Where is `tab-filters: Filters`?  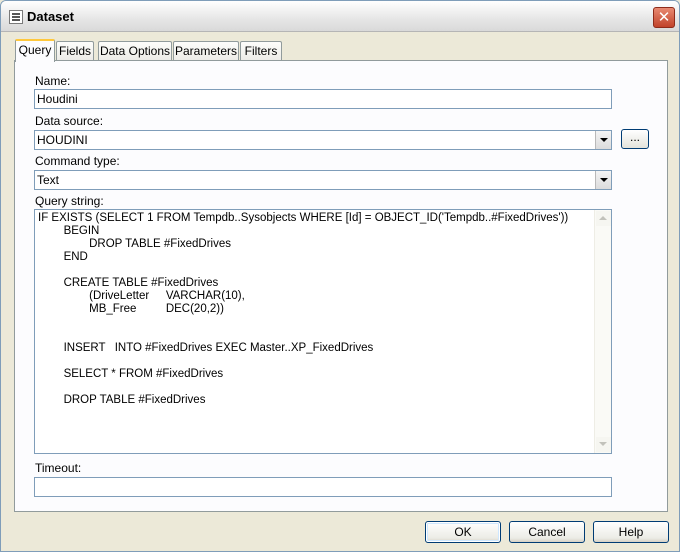 tab-filters: Filters is located at coordinates (261, 51).